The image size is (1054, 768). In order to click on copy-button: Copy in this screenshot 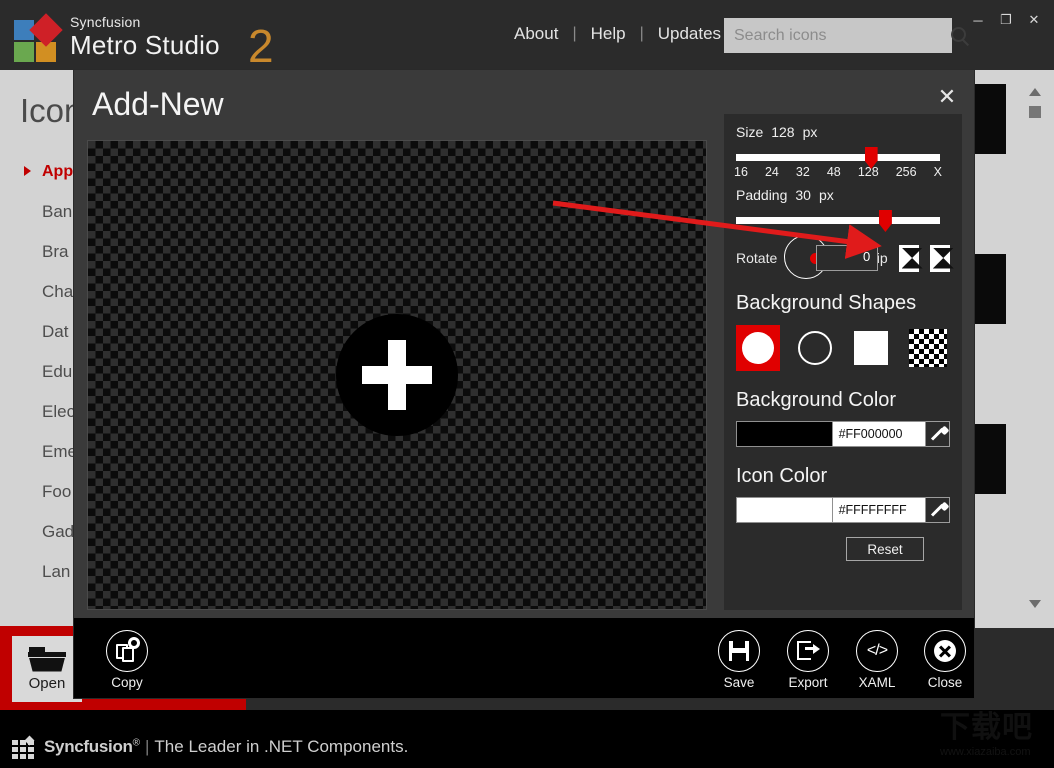, I will do `click(127, 660)`.